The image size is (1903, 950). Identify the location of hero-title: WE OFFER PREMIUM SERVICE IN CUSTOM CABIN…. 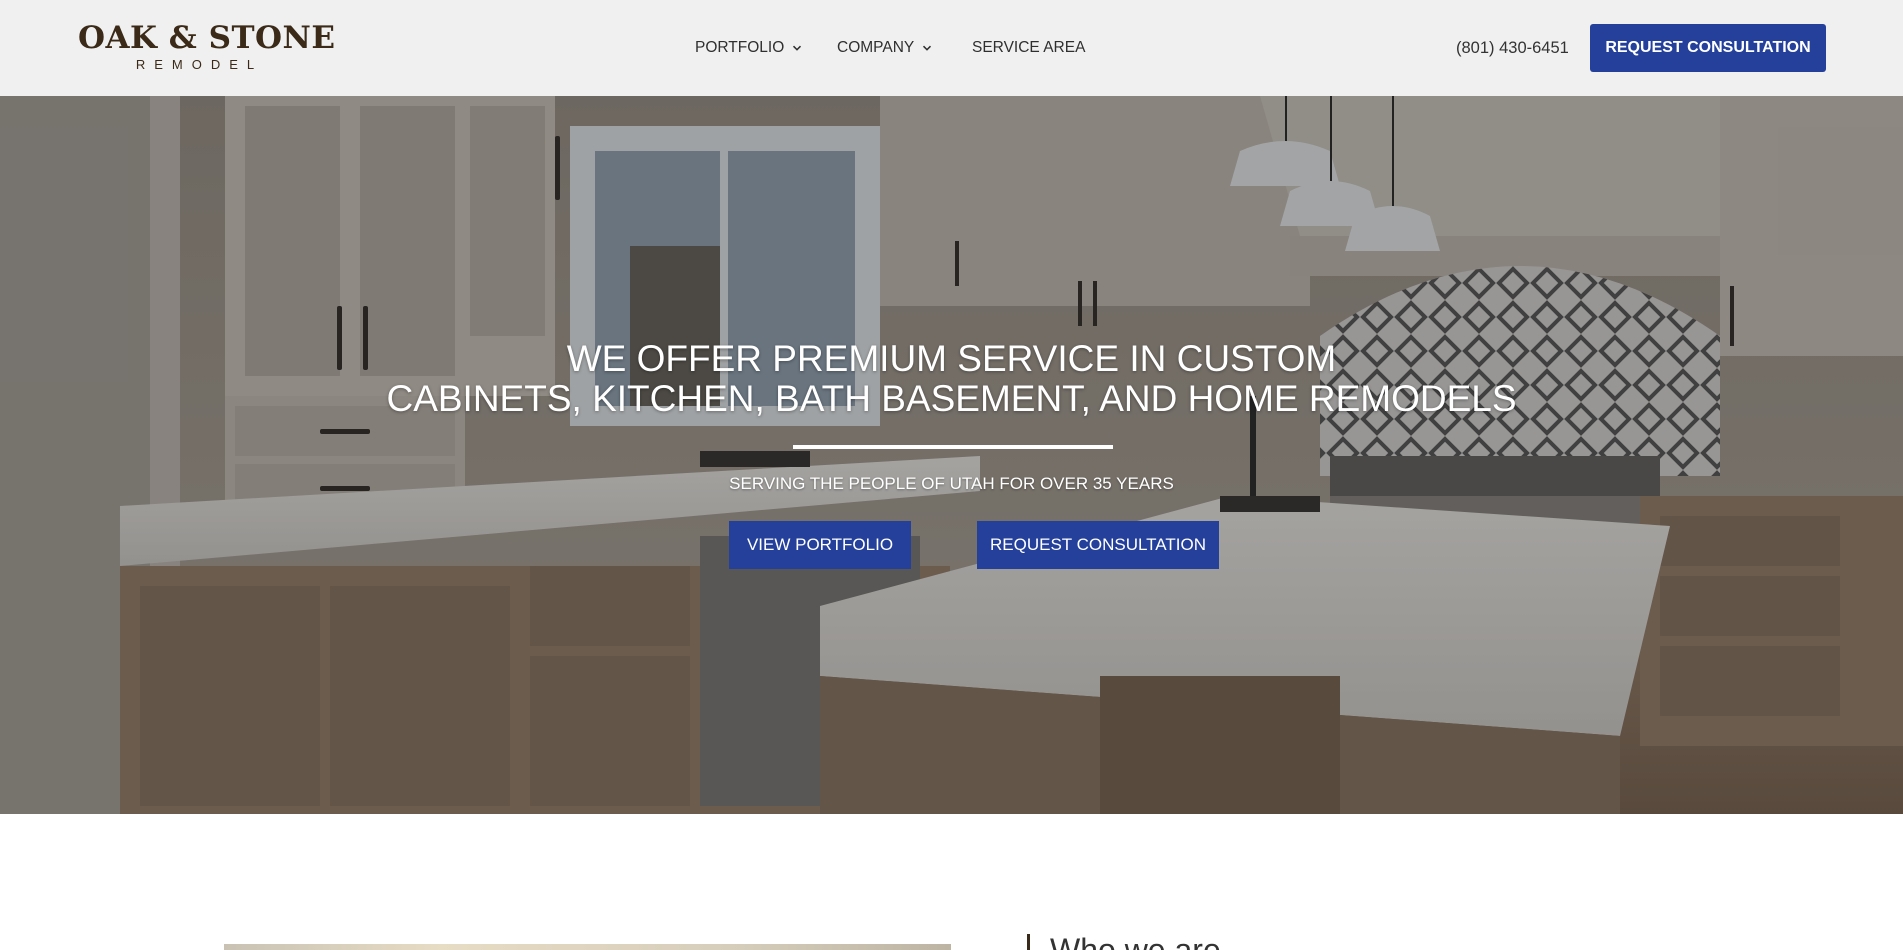
(951, 379).